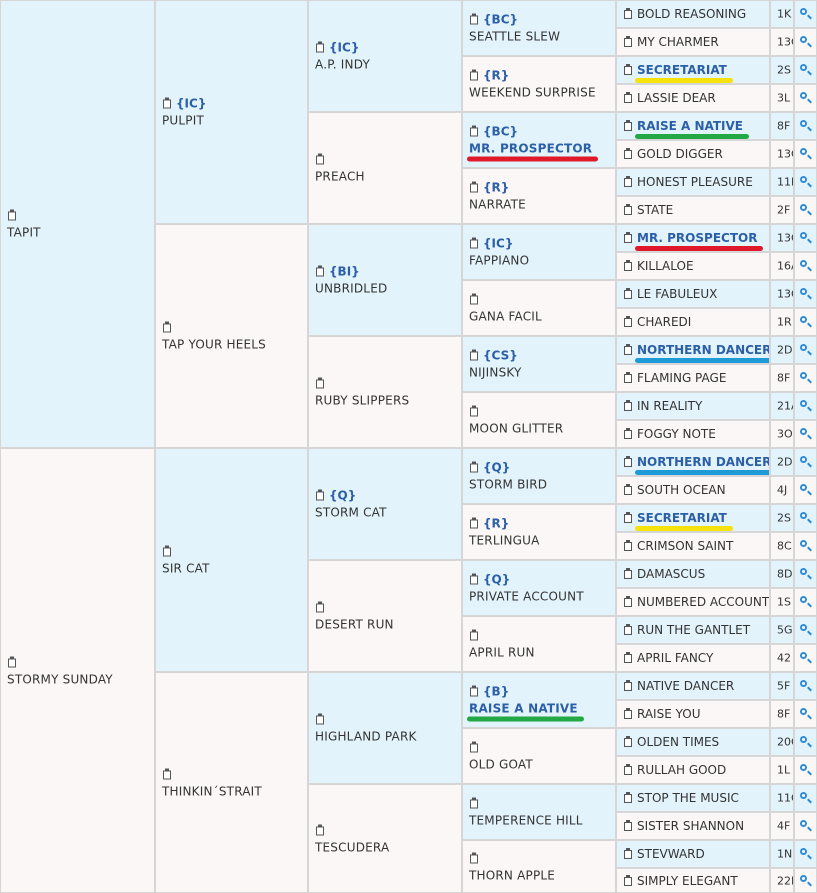 Image resolution: width=817 pixels, height=893 pixels. What do you see at coordinates (693, 854) in the screenshot?
I see `g5-horse-cell: STEVWARD` at bounding box center [693, 854].